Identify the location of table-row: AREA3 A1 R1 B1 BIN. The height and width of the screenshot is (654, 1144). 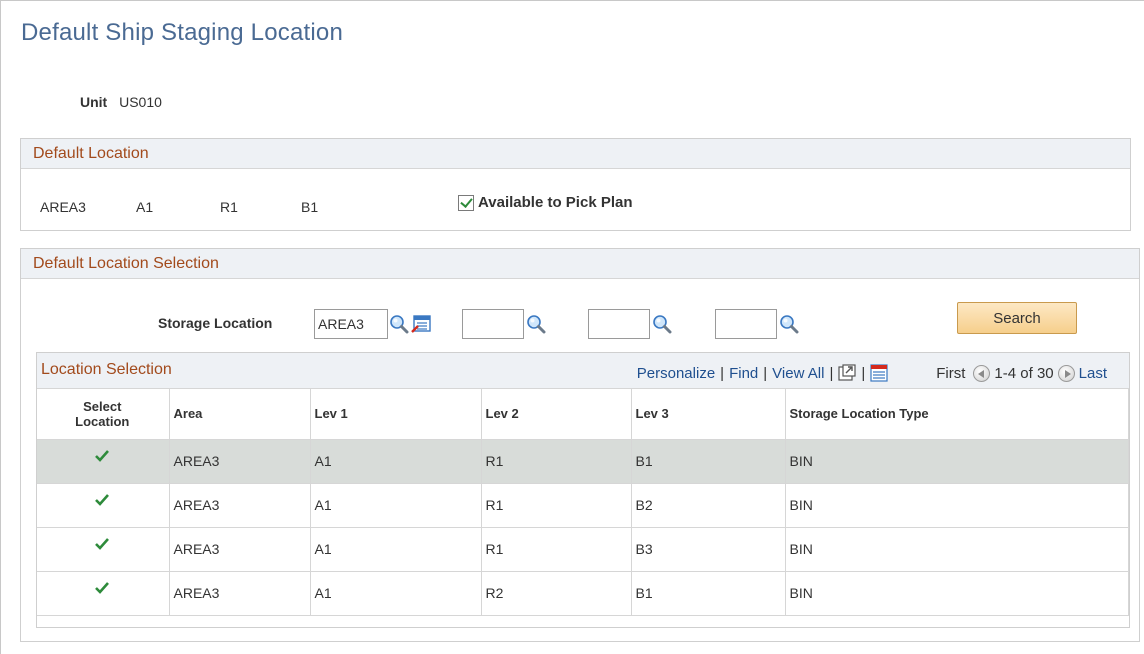
(583, 461).